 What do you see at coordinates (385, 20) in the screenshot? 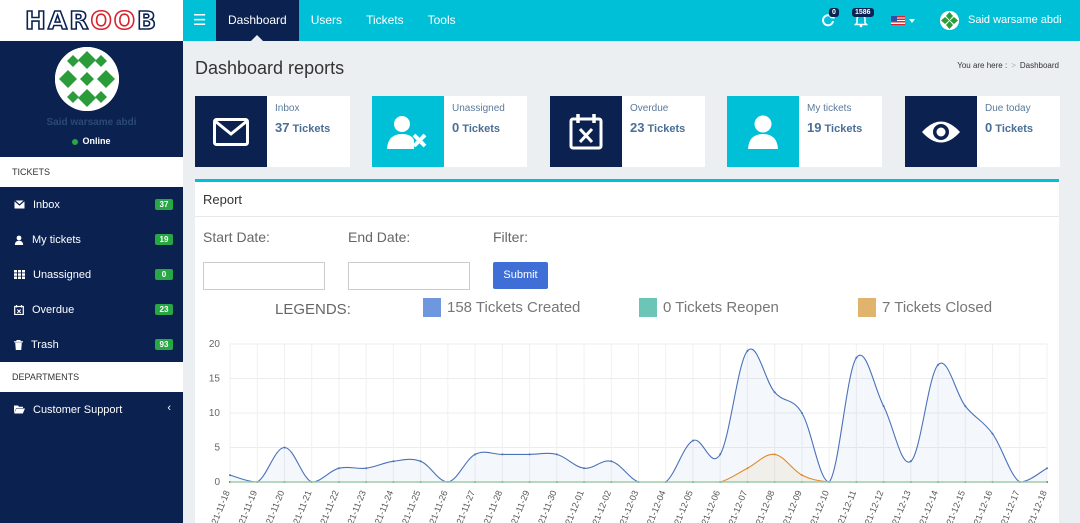
I see `nav-tickets: Tickets` at bounding box center [385, 20].